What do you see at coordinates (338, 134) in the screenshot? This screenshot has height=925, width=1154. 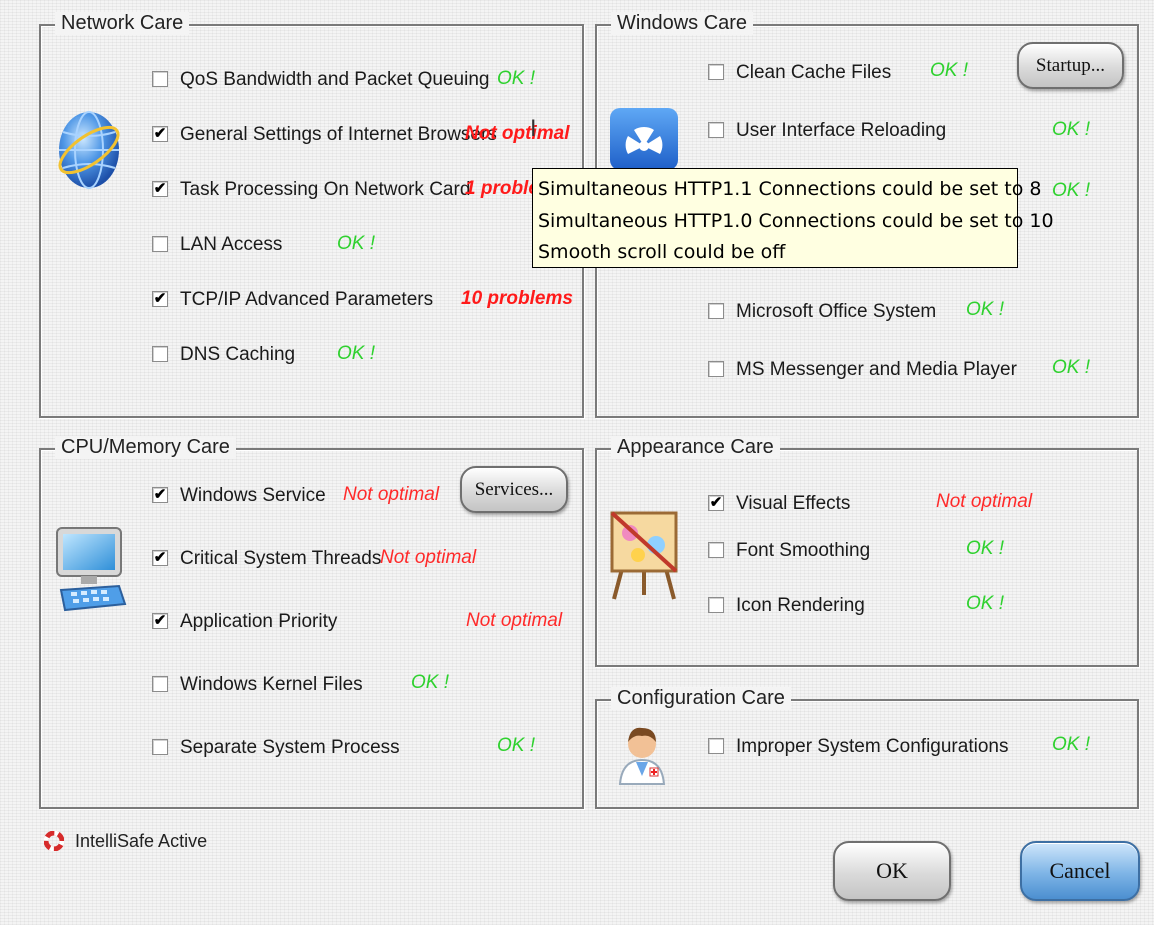 I see `browsers-label: General Settings of Internet Browsers` at bounding box center [338, 134].